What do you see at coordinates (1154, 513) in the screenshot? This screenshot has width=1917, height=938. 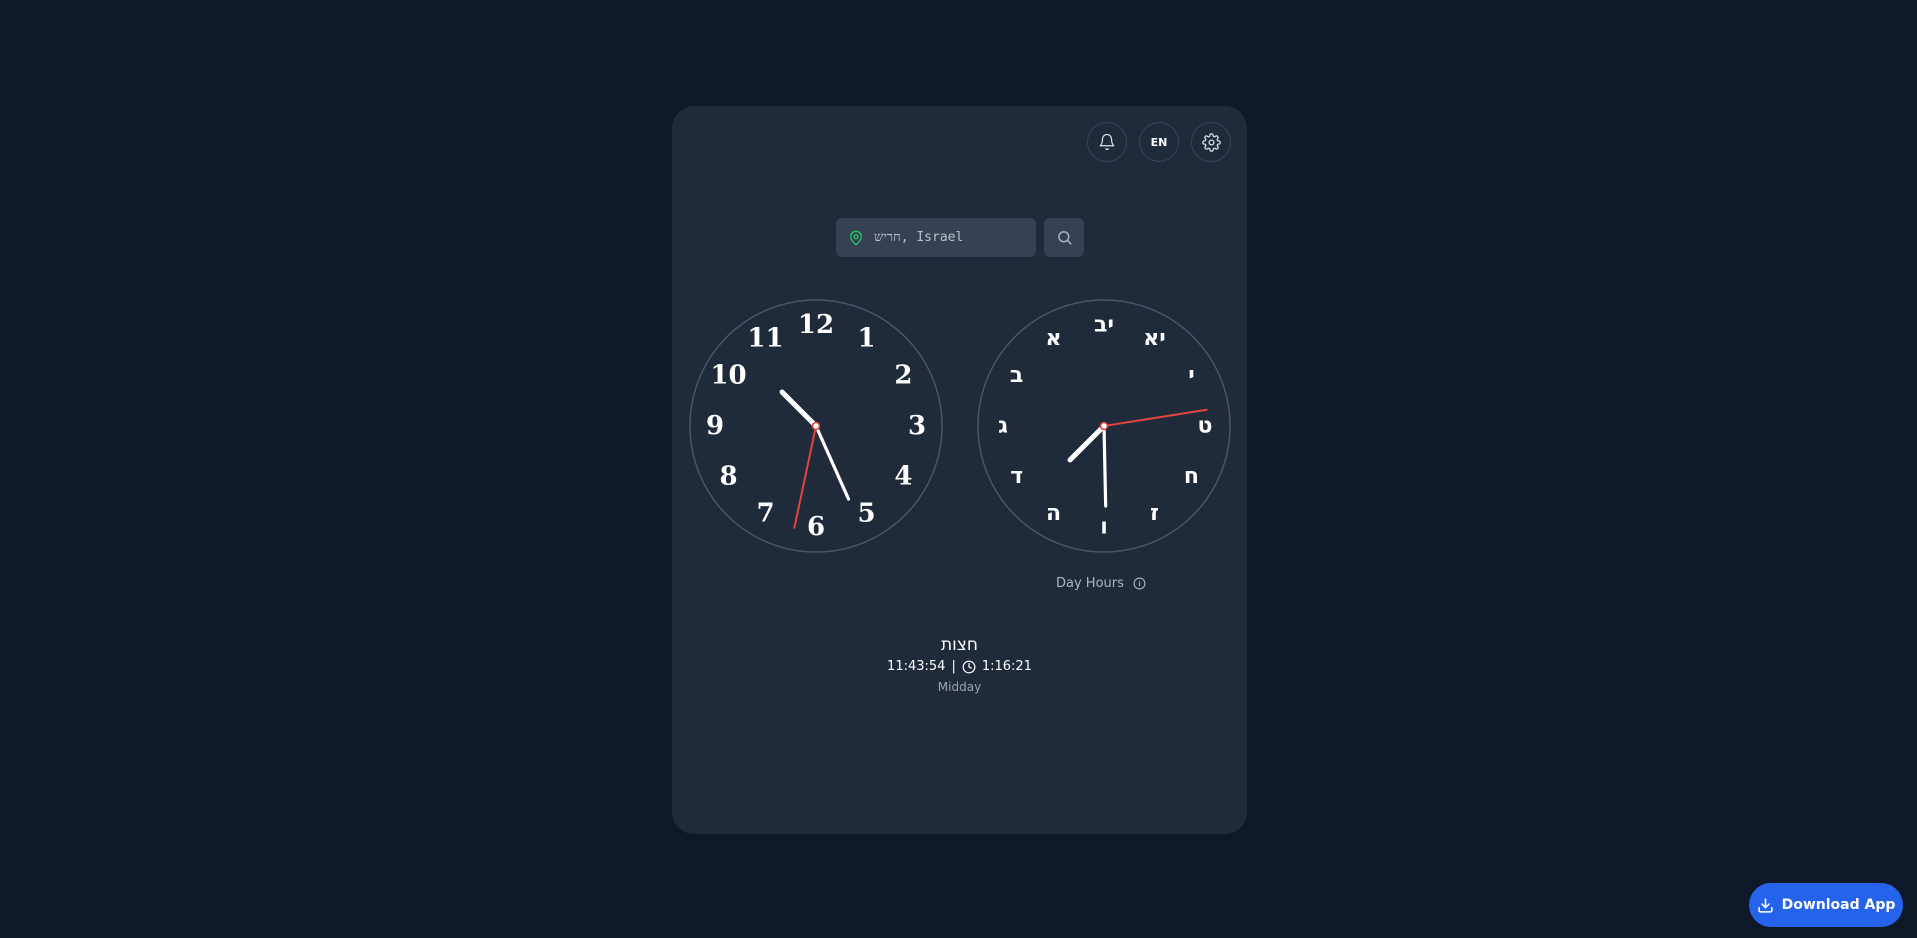 I see `clock-numeral: ז` at bounding box center [1154, 513].